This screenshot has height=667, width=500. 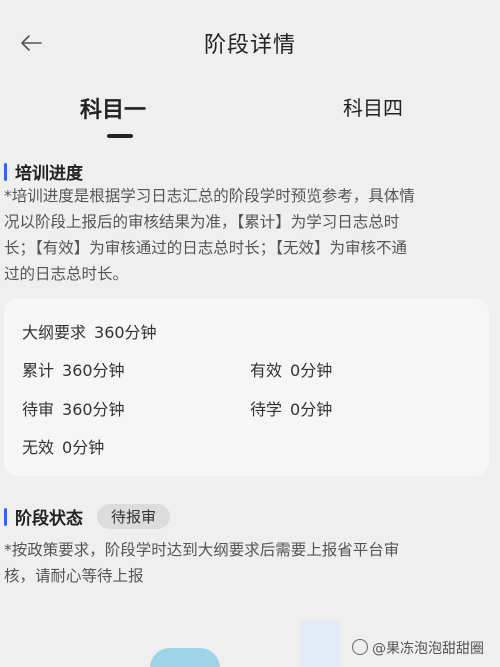 I want to click on notice-line: 长；【有效】为审核通过的日志总时长；【无效】为审核不通, so click(x=206, y=248).